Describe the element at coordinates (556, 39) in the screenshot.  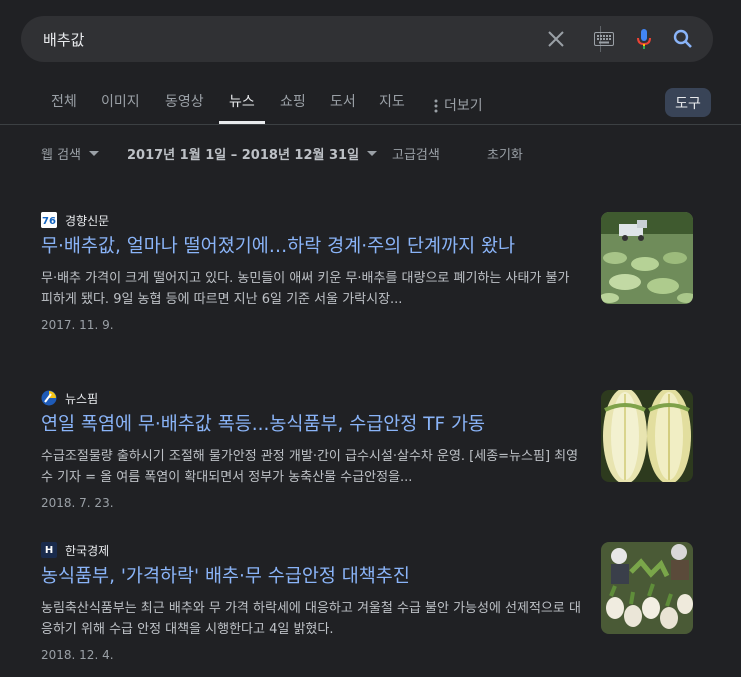
I see `clear-icon` at that location.